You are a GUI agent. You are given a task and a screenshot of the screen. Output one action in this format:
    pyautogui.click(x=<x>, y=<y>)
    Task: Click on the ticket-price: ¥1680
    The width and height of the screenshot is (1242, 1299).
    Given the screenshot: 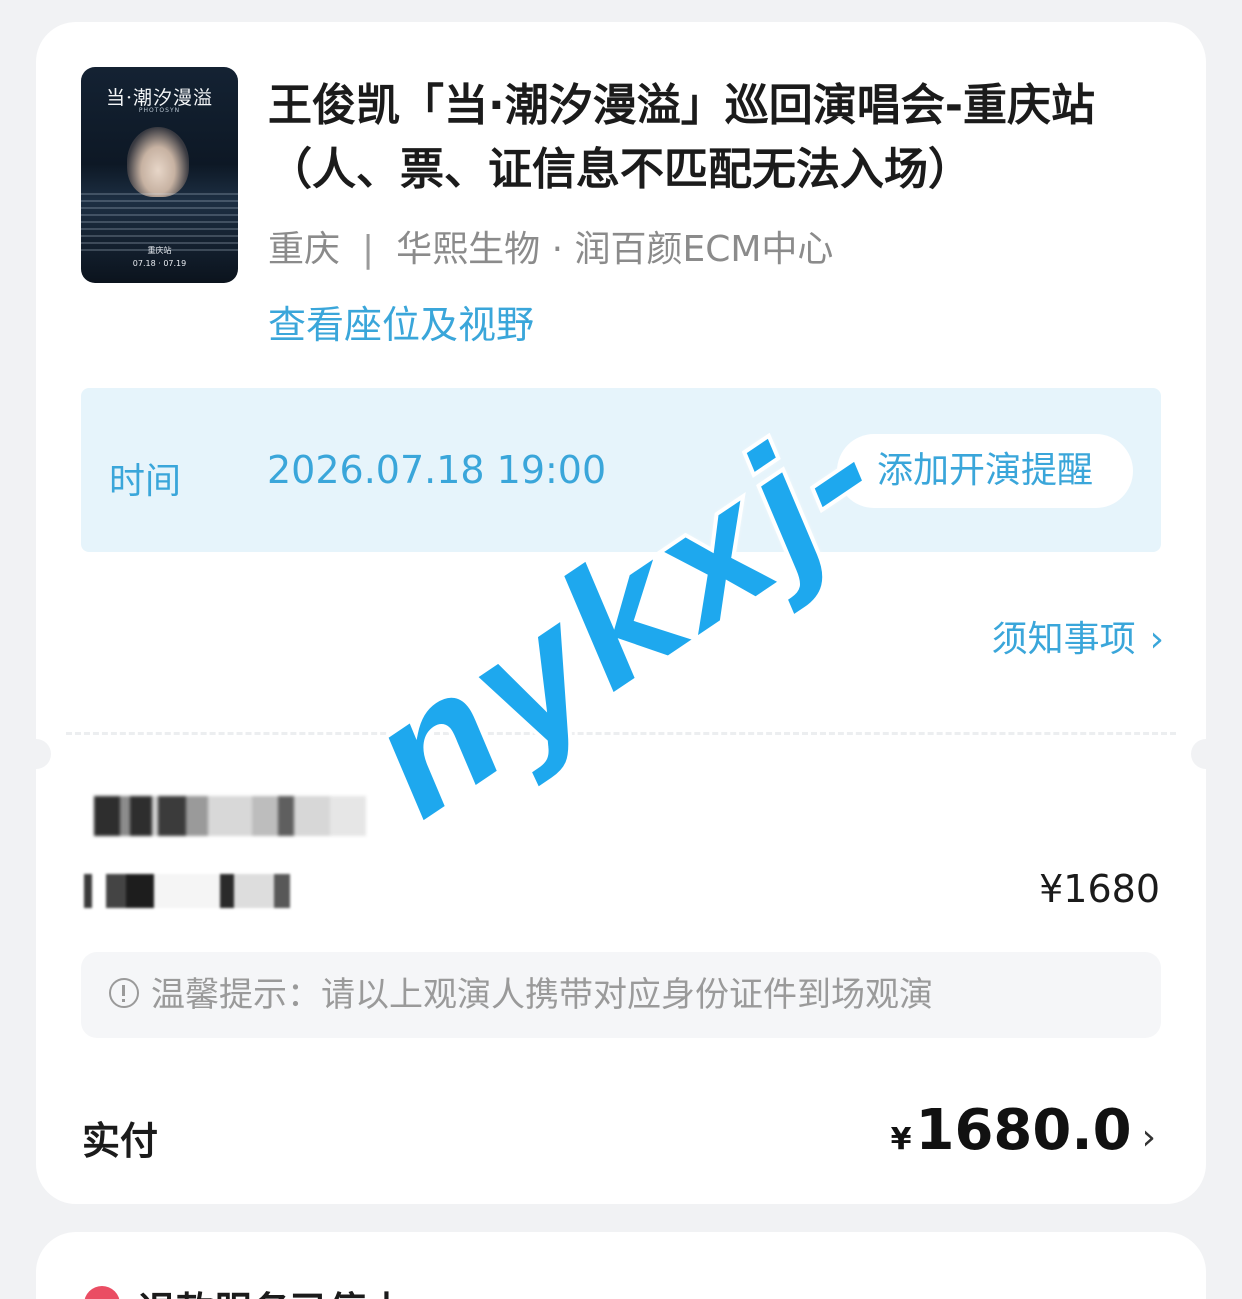 What is the action you would take?
    pyautogui.click(x=1099, y=889)
    